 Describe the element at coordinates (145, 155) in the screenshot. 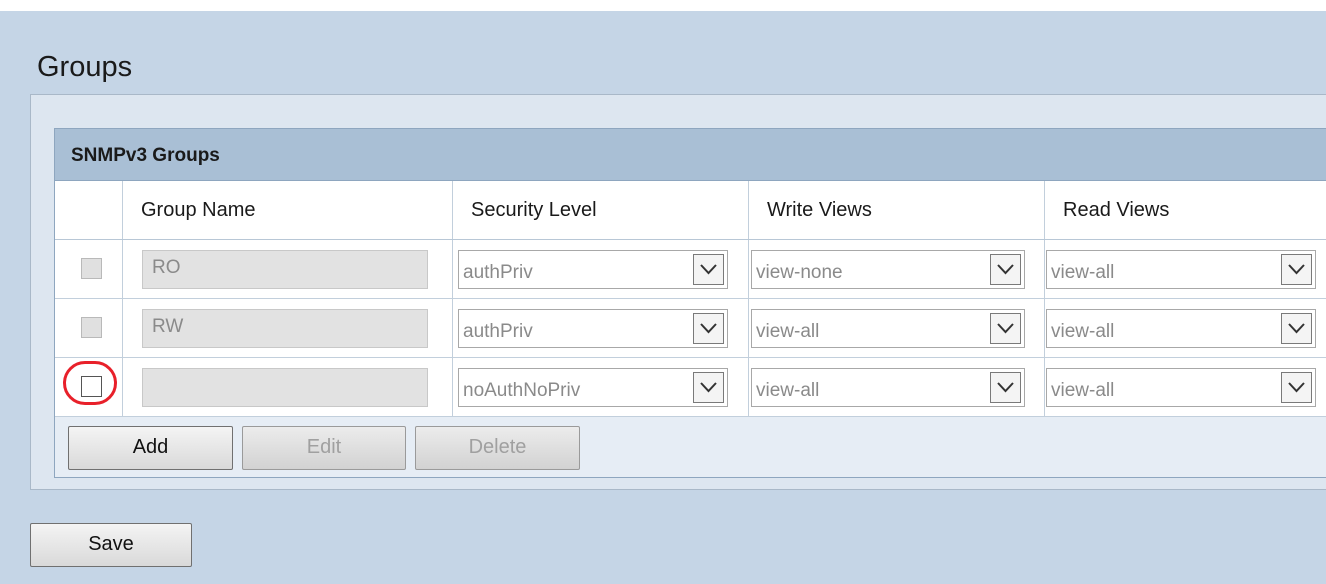

I see `panel-title: SNMPv3 Groups` at that location.